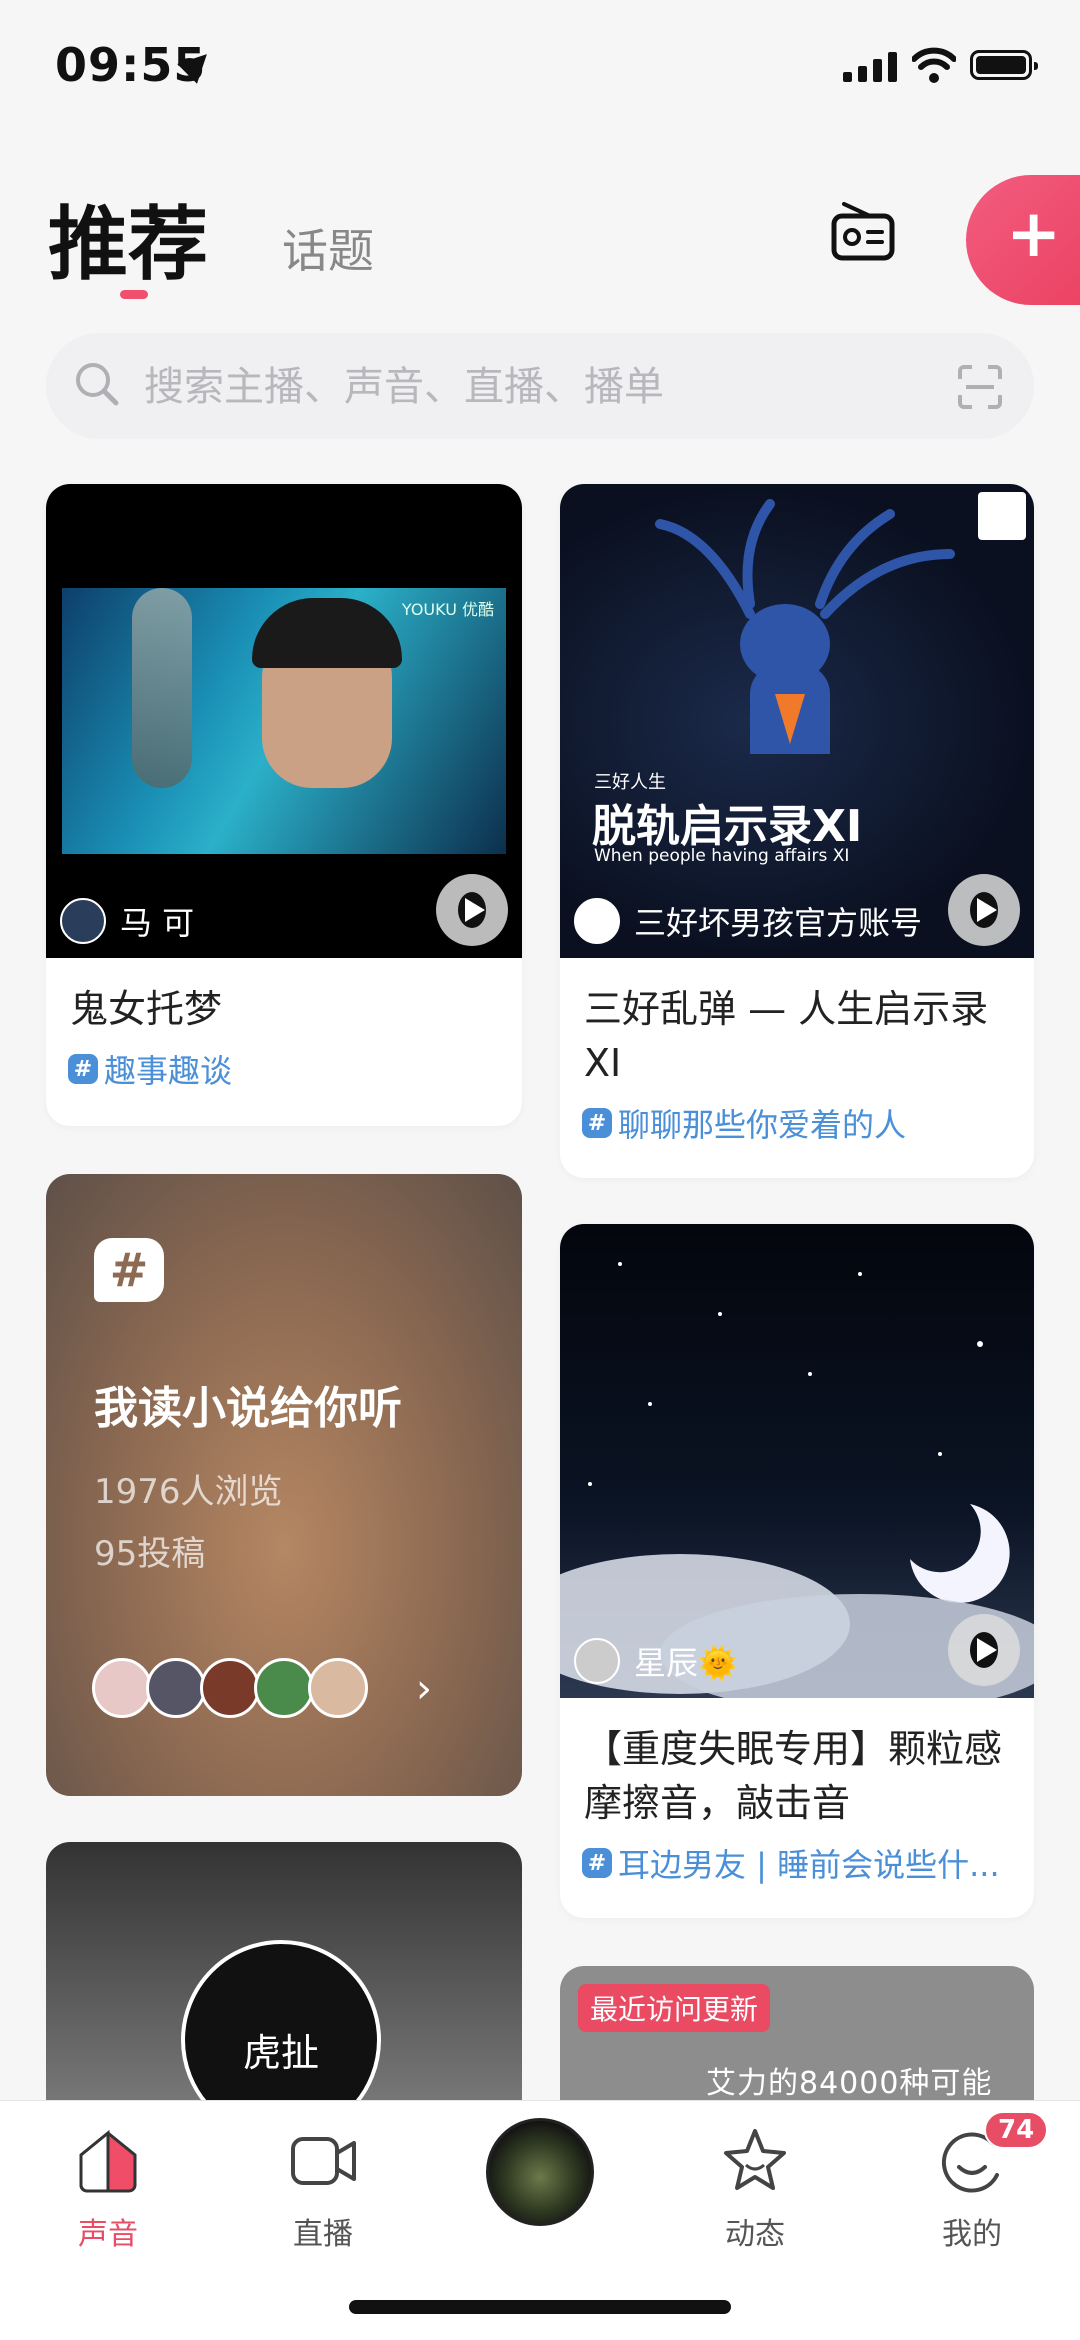 Image resolution: width=1080 pixels, height=2340 pixels. I want to click on card-title: 鬼女托梦, so click(146, 1009).